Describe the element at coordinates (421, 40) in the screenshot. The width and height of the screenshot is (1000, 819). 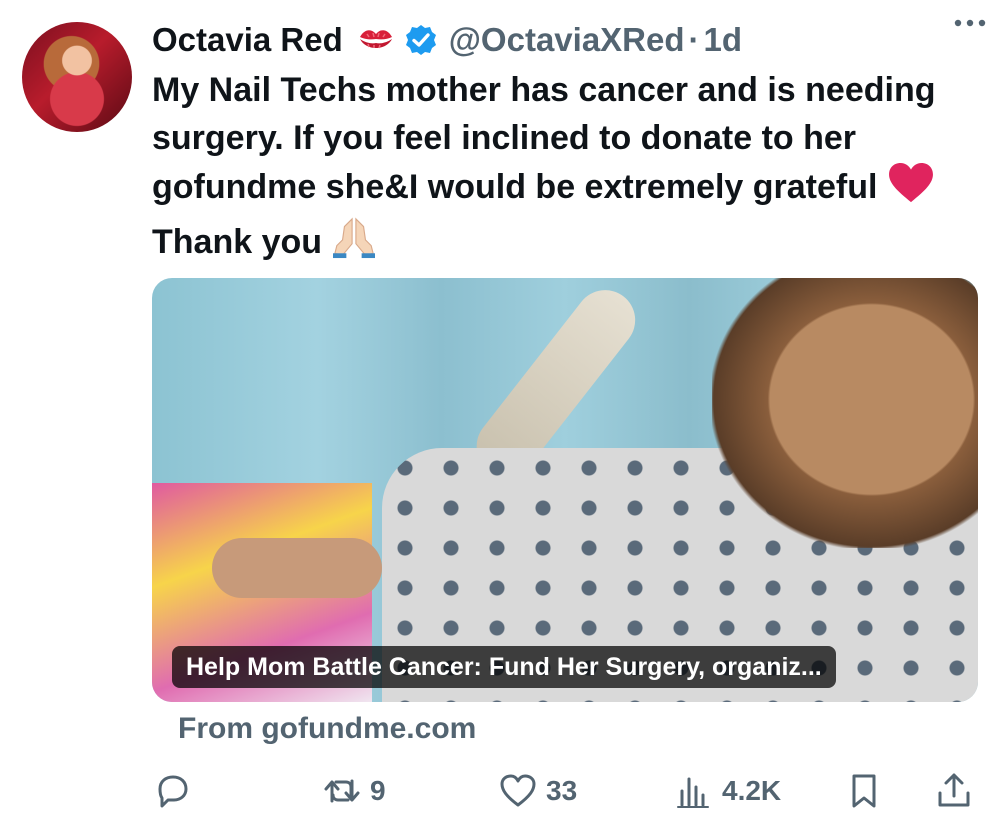
I see `verified-badge-icon` at that location.